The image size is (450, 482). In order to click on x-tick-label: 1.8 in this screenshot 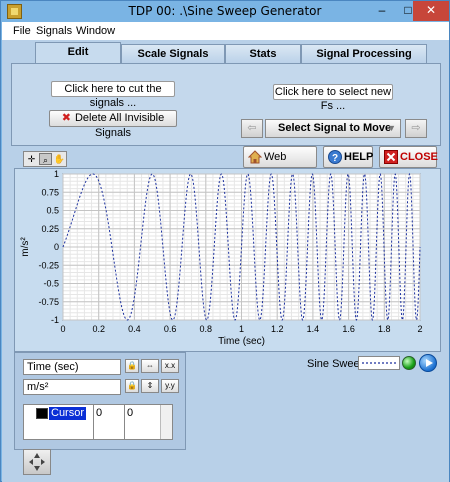, I will do `click(384, 329)`.